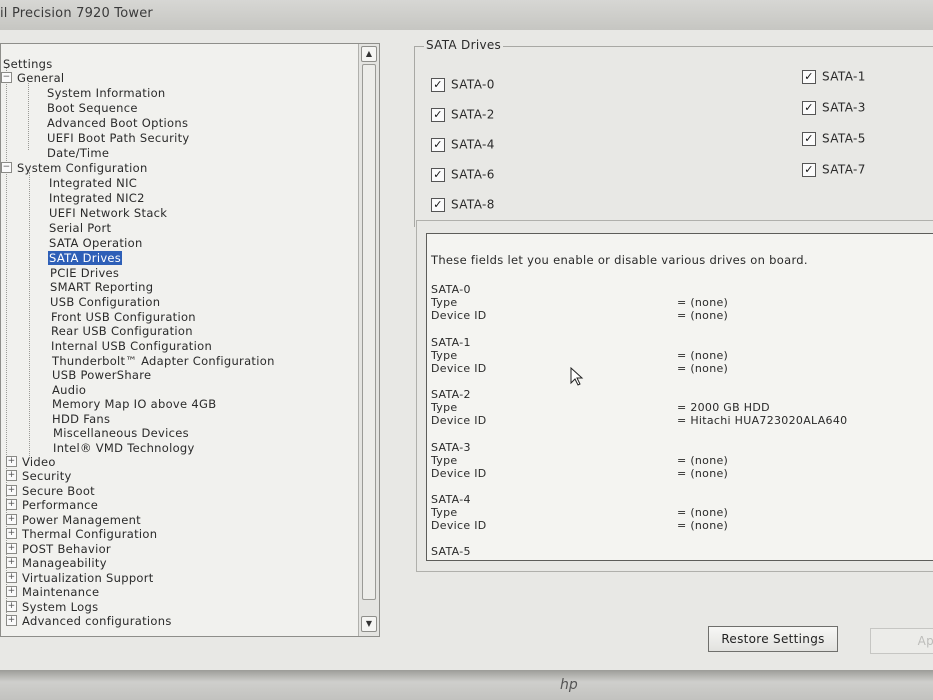 The image size is (933, 700). Describe the element at coordinates (84, 272) in the screenshot. I see `tree-item-pcie-drives: PCIE Drives` at that location.